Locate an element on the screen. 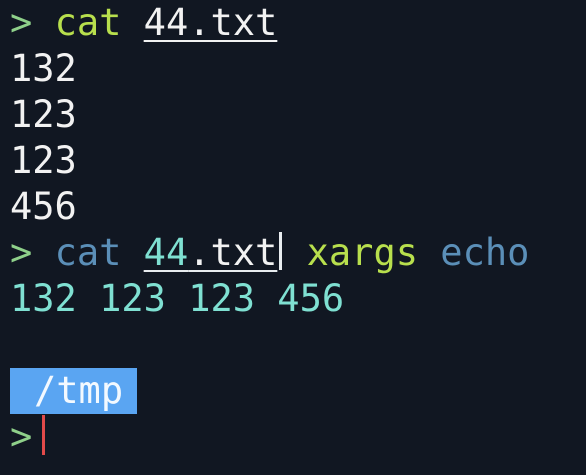 The image size is (586, 475). command-line-1: > cat 44.txt is located at coordinates (298, 23).